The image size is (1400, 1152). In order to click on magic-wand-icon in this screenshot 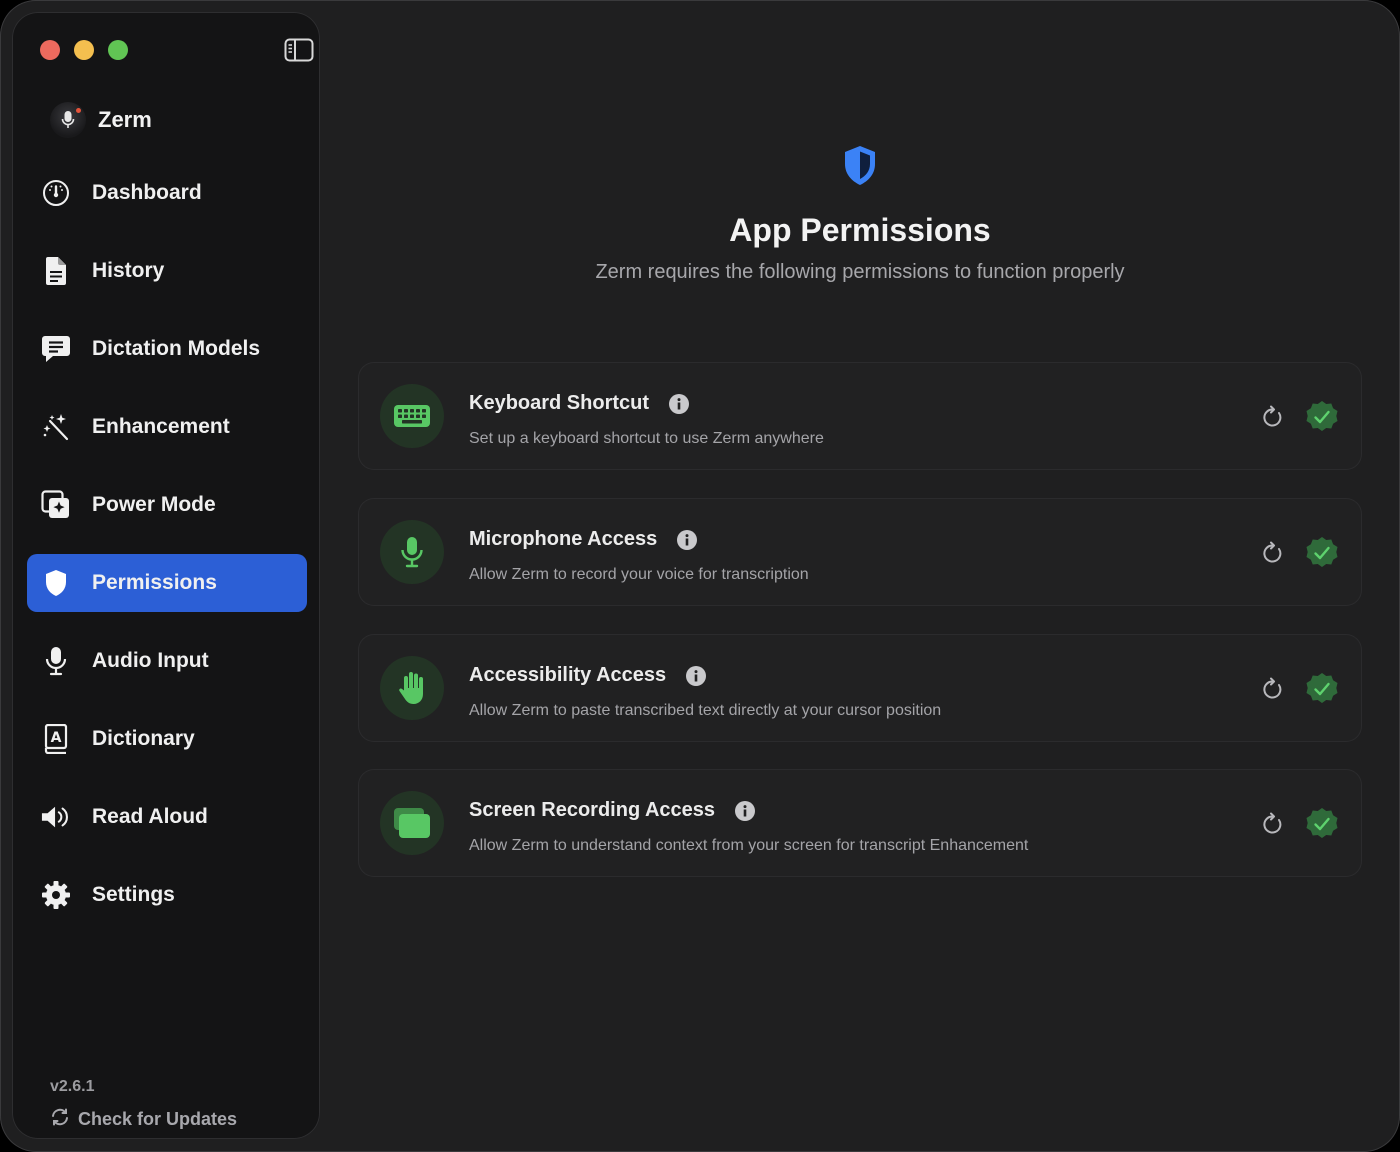, I will do `click(56, 427)`.